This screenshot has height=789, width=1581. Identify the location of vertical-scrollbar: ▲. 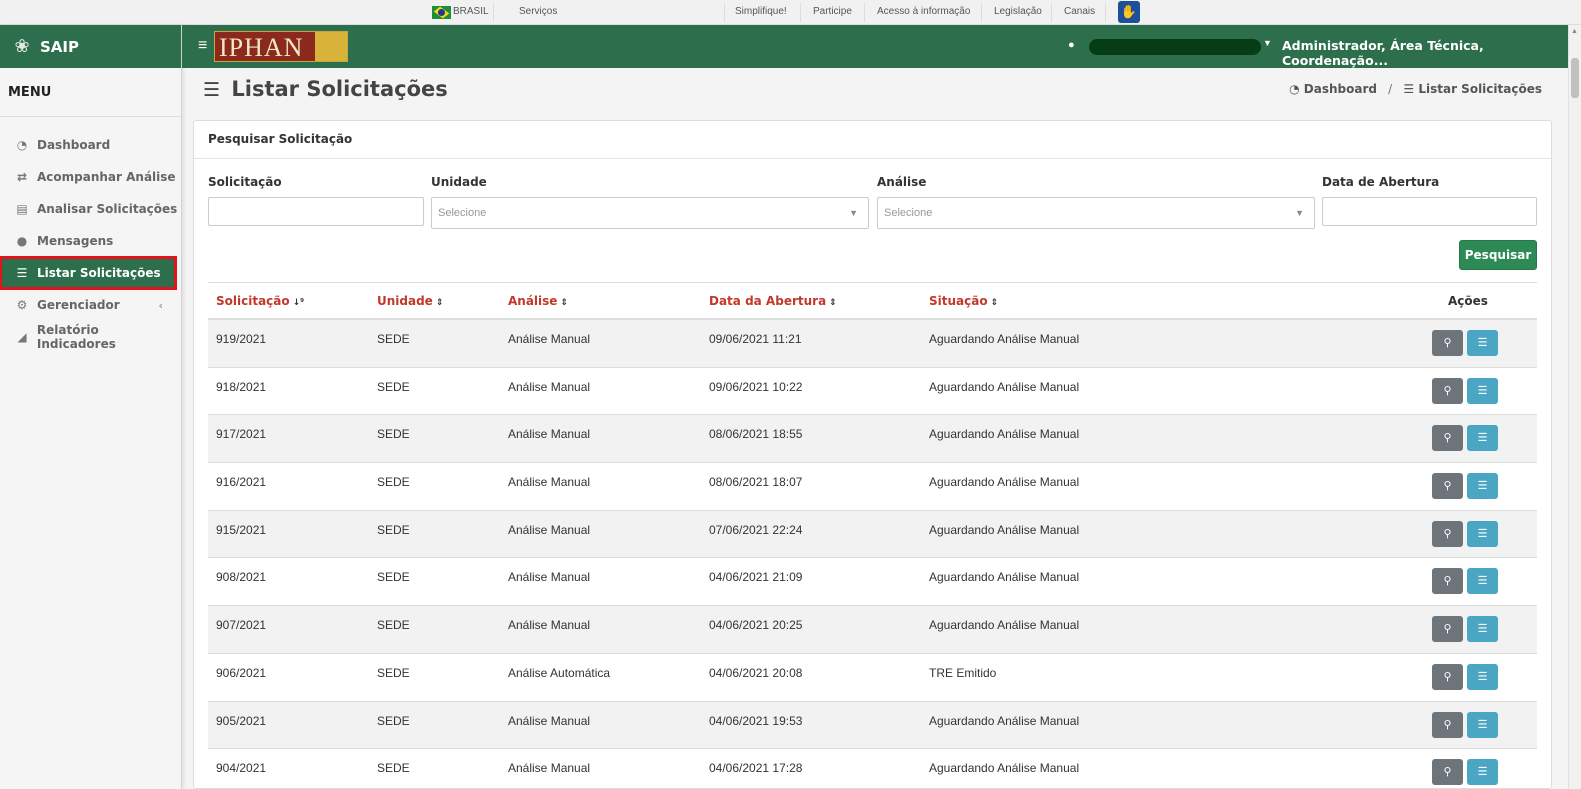
(1574, 407).